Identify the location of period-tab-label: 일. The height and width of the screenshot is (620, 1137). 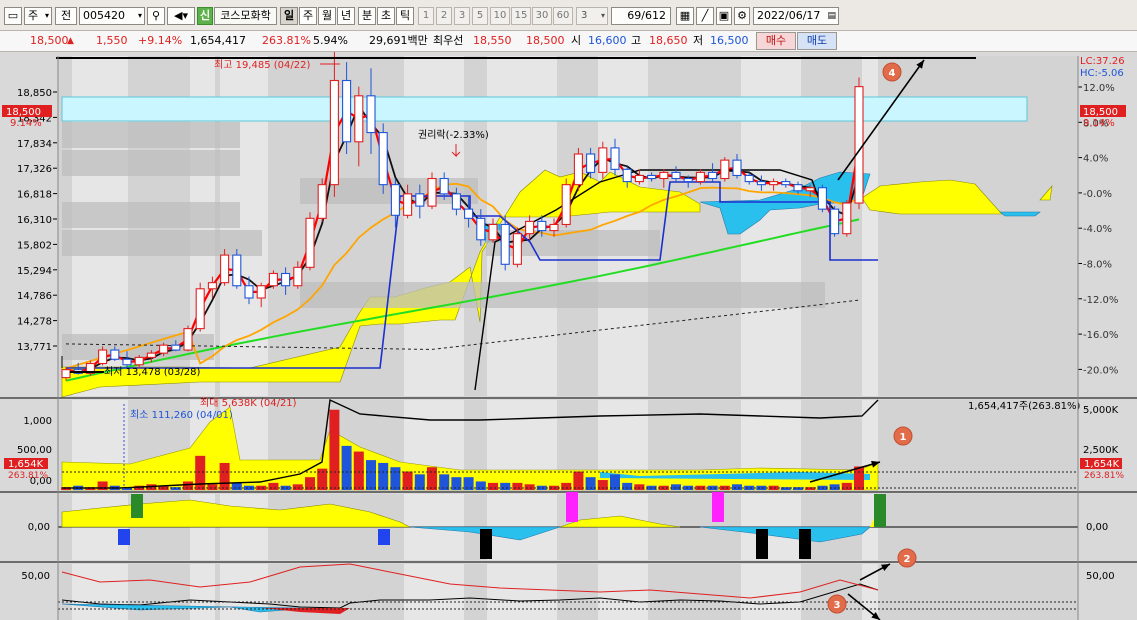
(289, 15).